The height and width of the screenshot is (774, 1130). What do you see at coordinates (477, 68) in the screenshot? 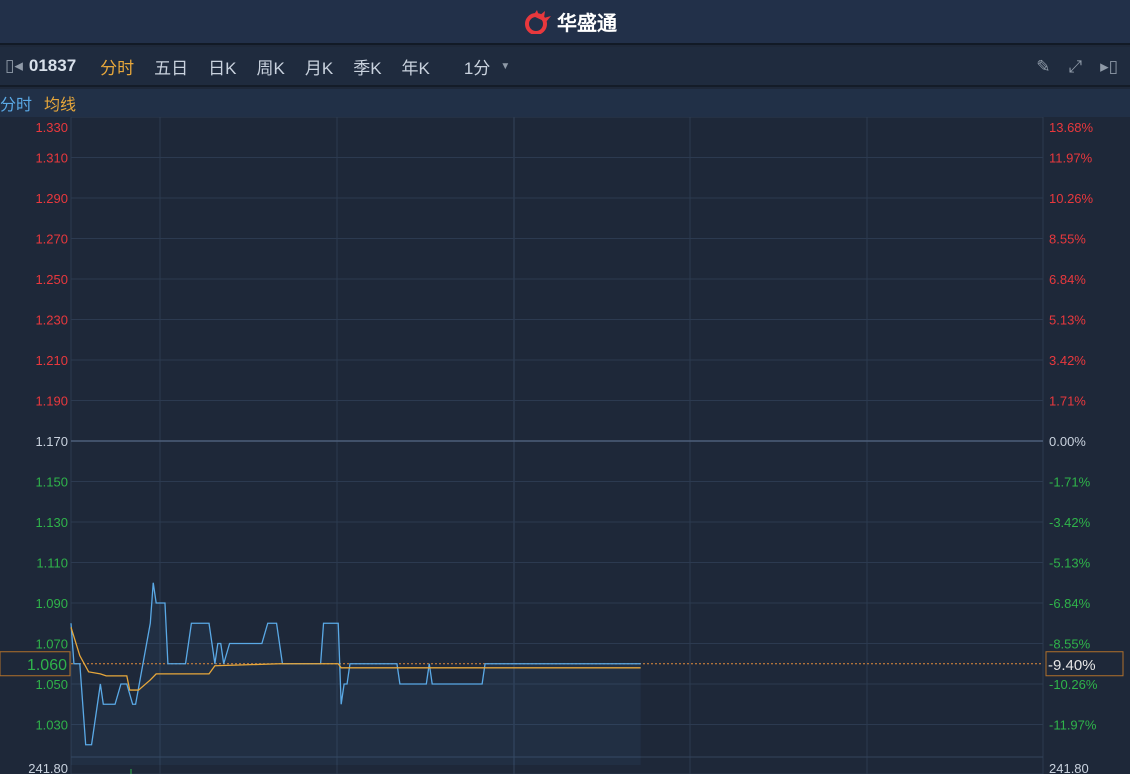
I see `interval-value: 1分` at bounding box center [477, 68].